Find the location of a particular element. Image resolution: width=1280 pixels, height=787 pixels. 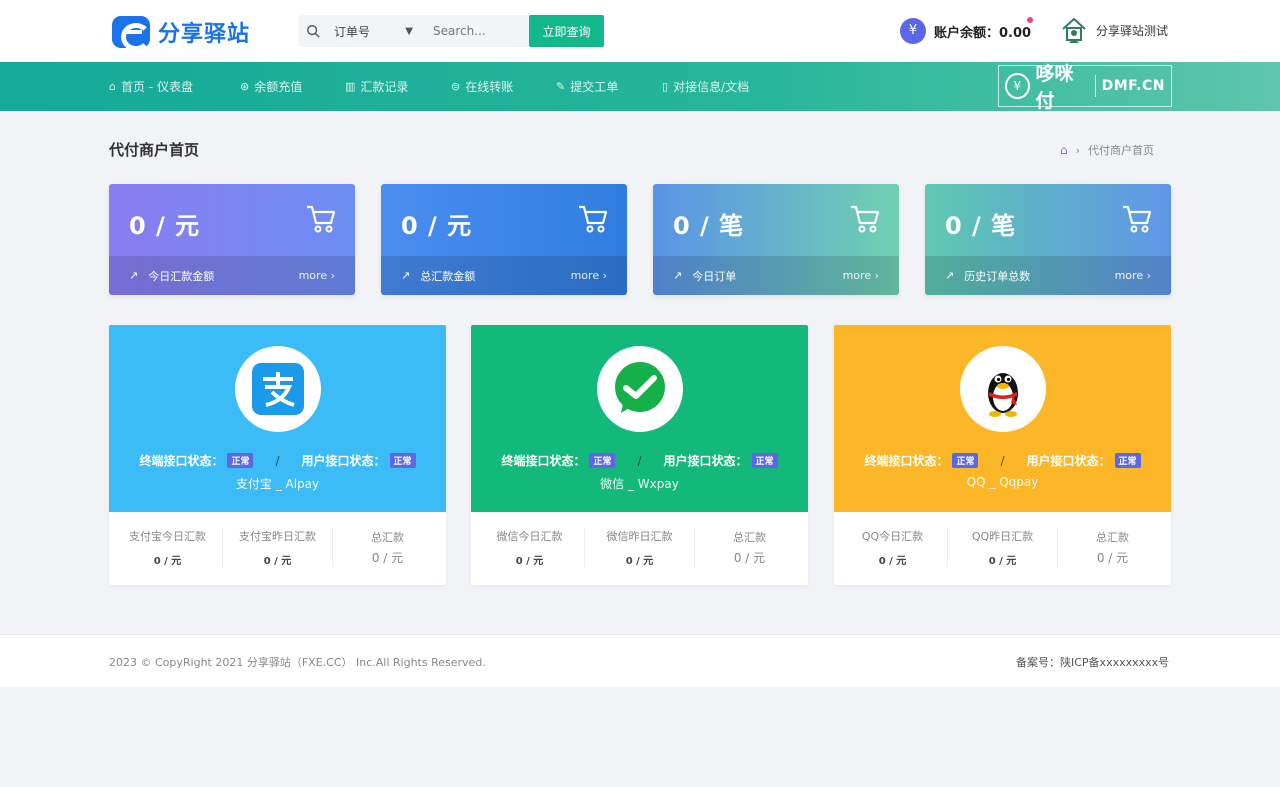

nav-item-transfer: ⊜ 在线转账 is located at coordinates (482, 86).